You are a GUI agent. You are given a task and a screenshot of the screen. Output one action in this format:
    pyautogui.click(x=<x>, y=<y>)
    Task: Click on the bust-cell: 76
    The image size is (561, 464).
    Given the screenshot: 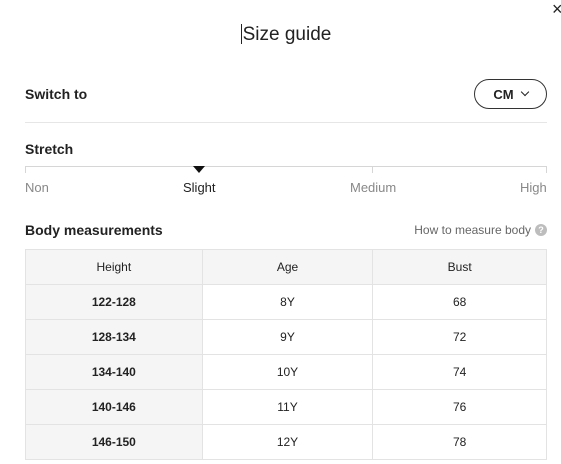 What is the action you would take?
    pyautogui.click(x=459, y=407)
    